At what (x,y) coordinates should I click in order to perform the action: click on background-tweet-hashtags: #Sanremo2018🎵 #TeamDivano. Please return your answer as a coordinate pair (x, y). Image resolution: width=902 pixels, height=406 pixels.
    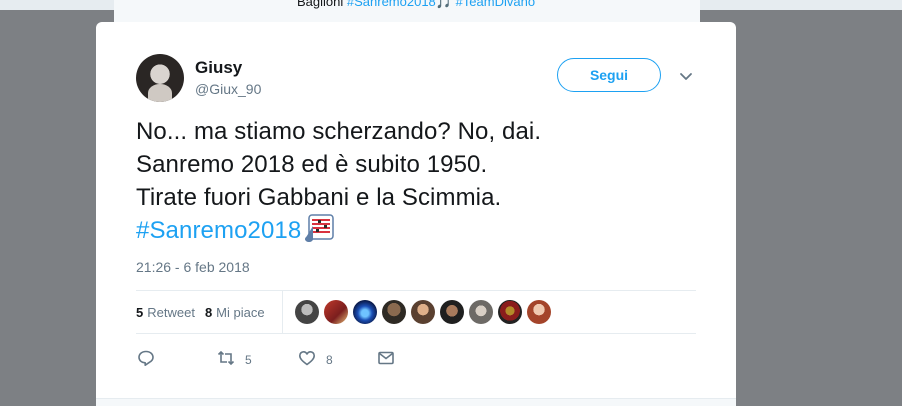
    Looking at the image, I should click on (441, 4).